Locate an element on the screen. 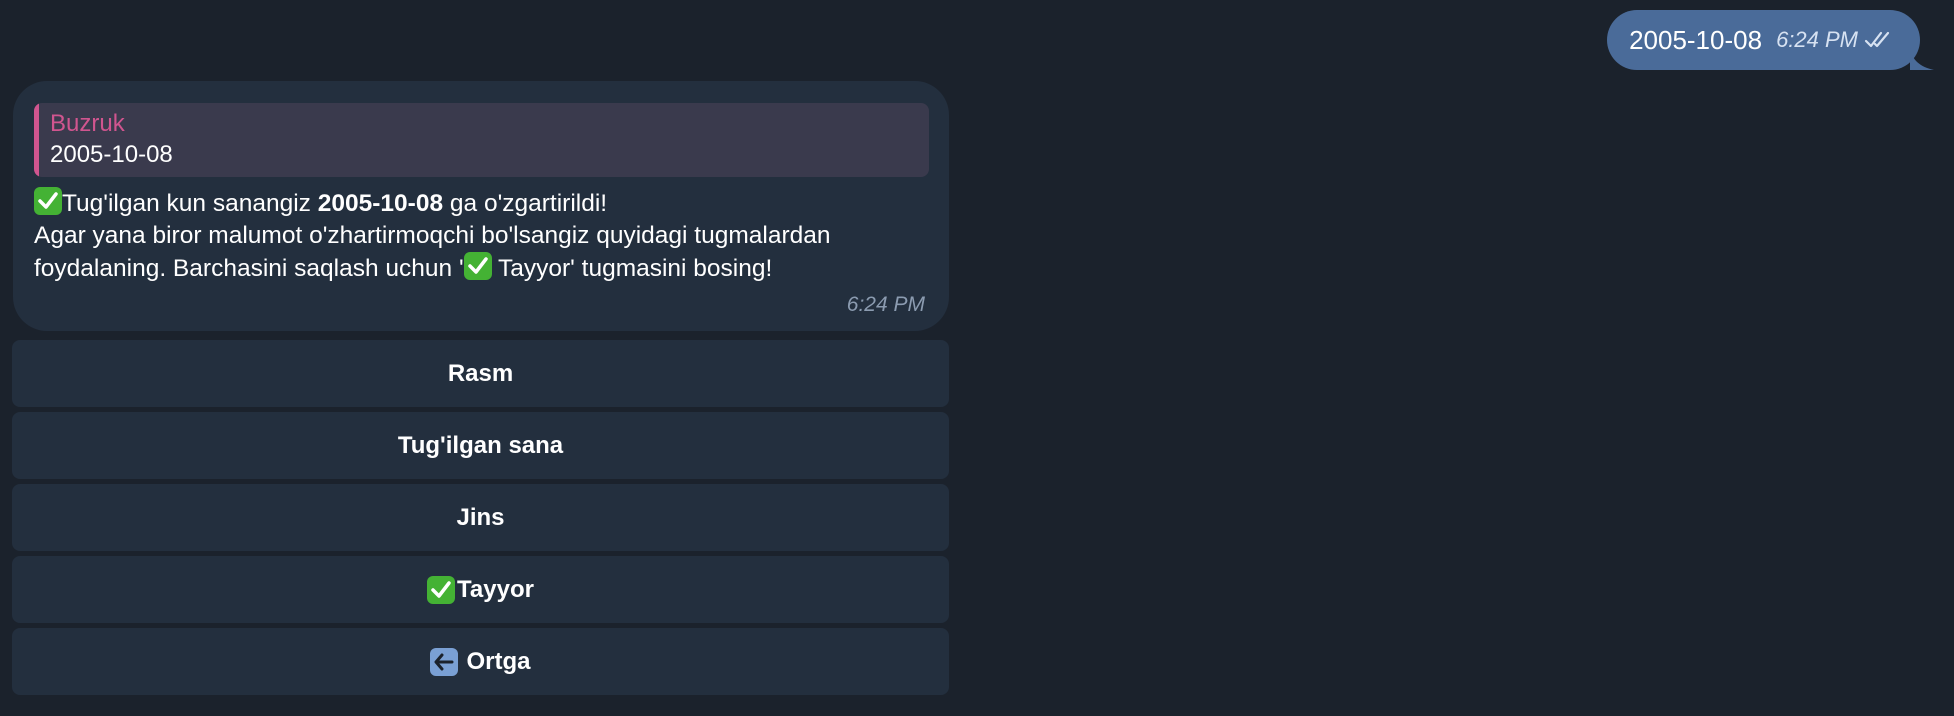  message-line-3-prefix: foydalaning. Barchasini saqlash uchun ' is located at coordinates (249, 268).